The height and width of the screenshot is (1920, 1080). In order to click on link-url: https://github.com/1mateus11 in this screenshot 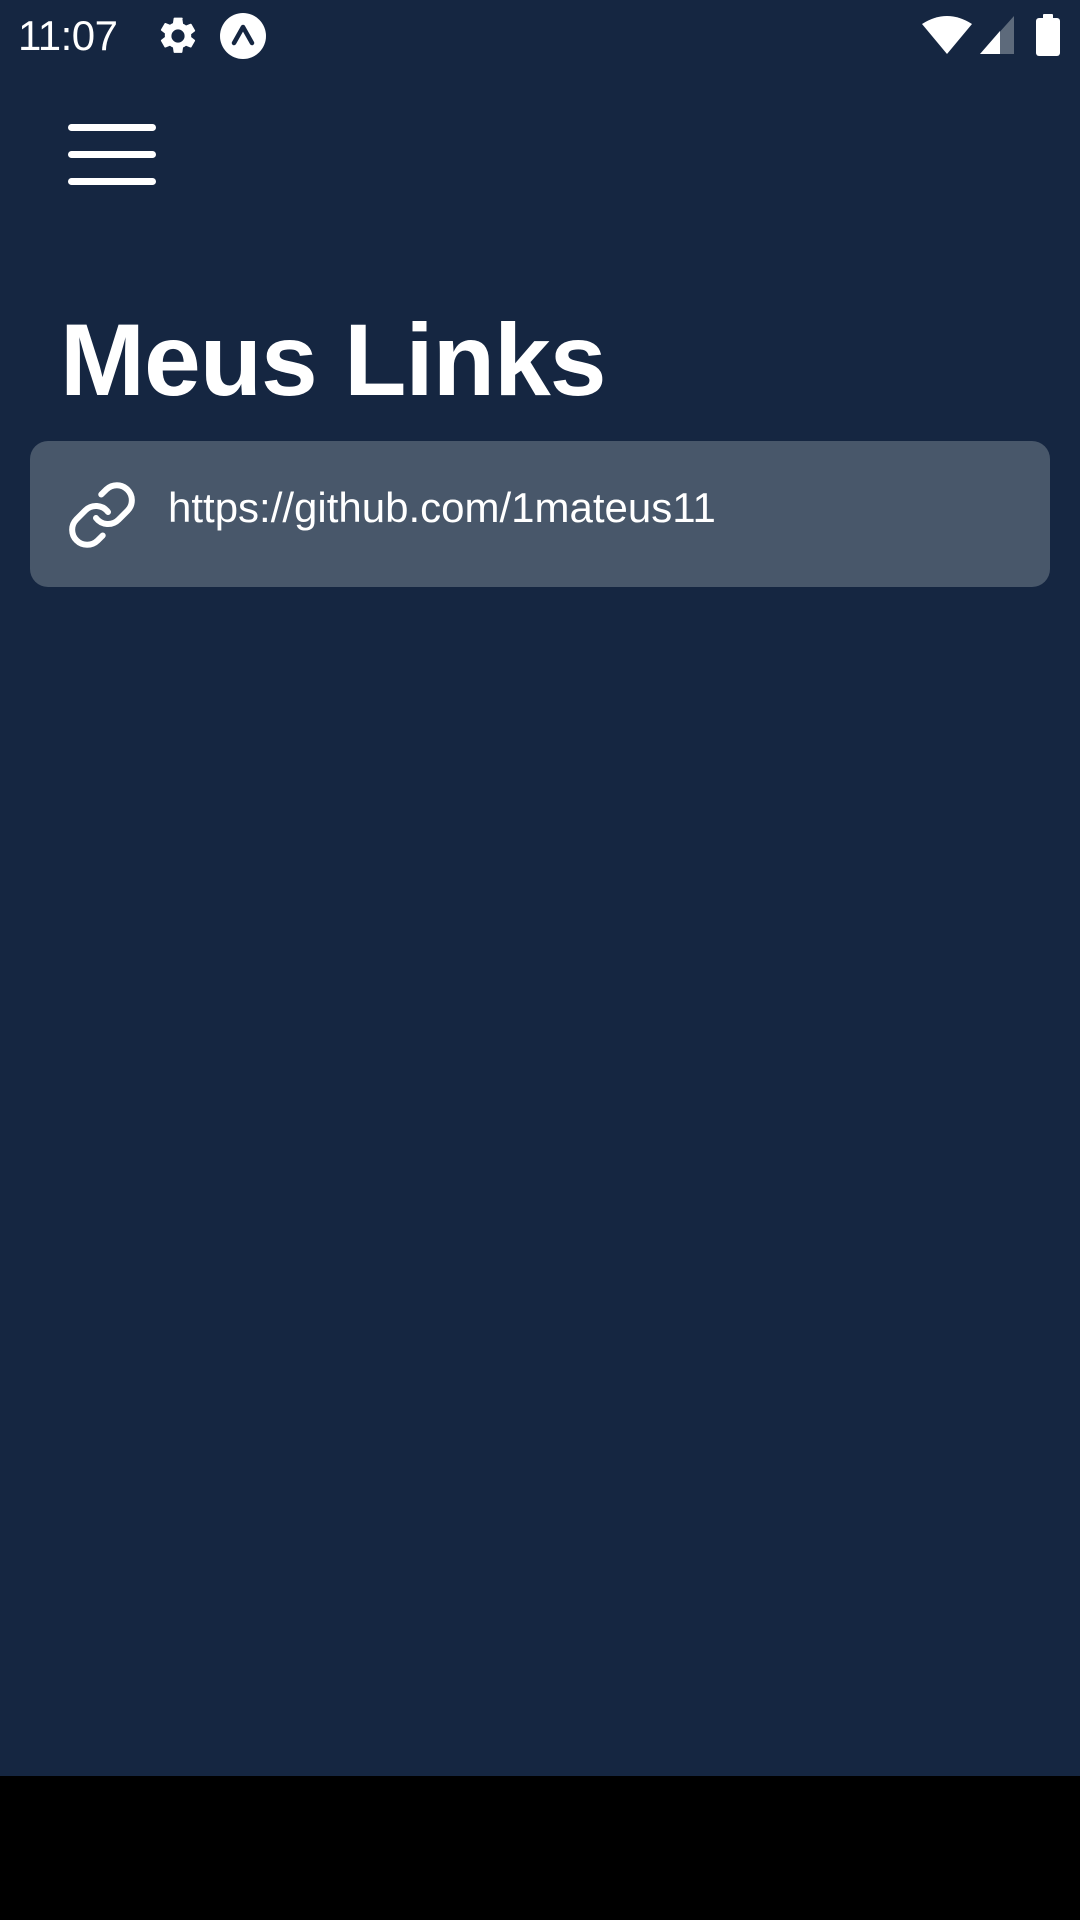, I will do `click(442, 508)`.